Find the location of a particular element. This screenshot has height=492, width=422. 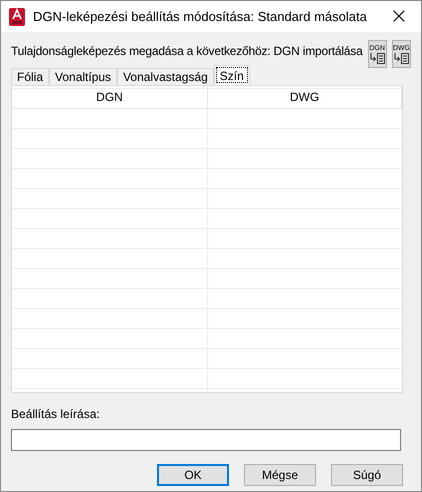

description-field is located at coordinates (206, 440).